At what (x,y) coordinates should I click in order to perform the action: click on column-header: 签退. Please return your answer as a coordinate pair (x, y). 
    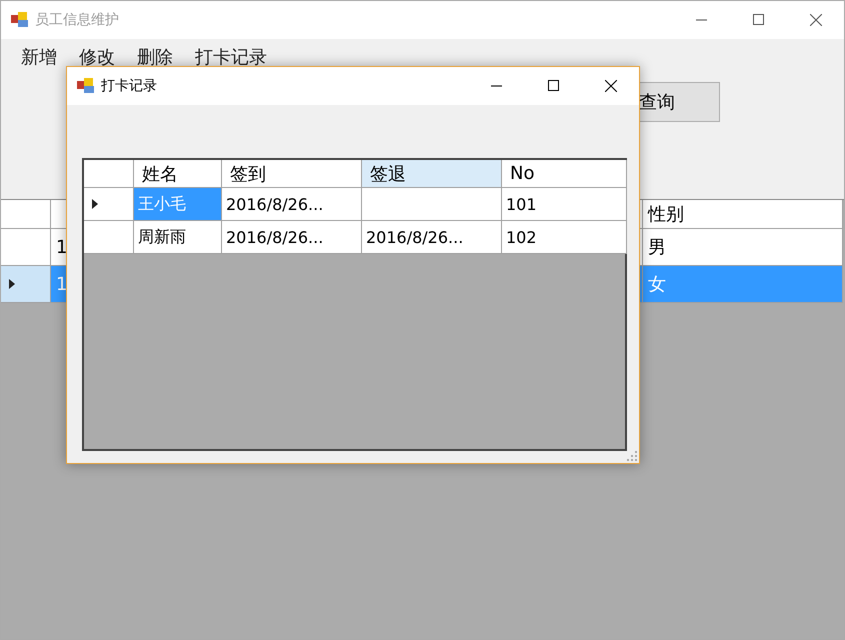
    Looking at the image, I should click on (432, 174).